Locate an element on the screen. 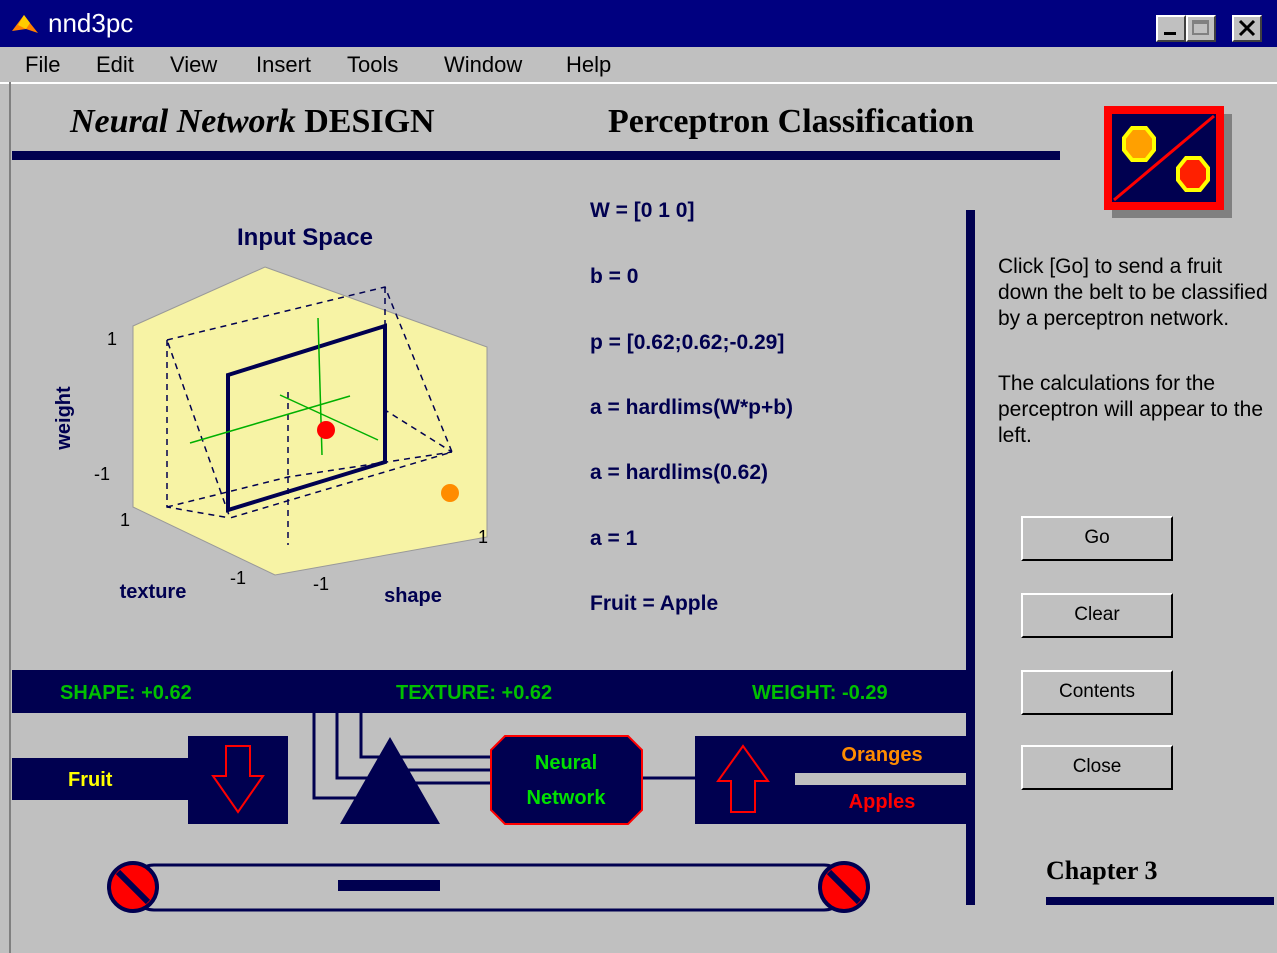  menu-insert: Insert is located at coordinates (283, 65).